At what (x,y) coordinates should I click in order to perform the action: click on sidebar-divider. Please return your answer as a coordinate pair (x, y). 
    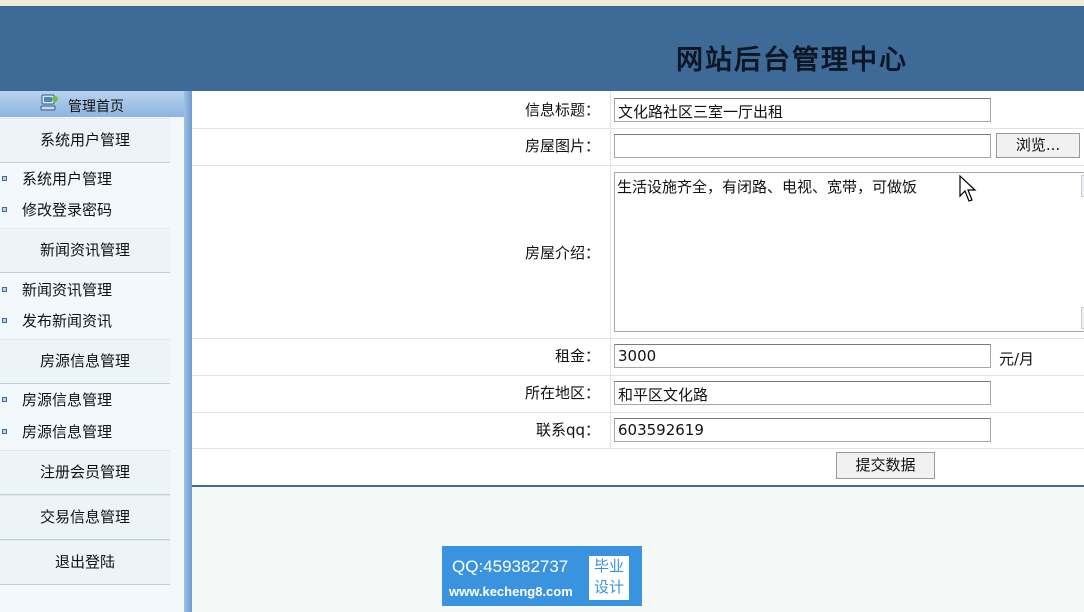
    Looking at the image, I should click on (188, 351).